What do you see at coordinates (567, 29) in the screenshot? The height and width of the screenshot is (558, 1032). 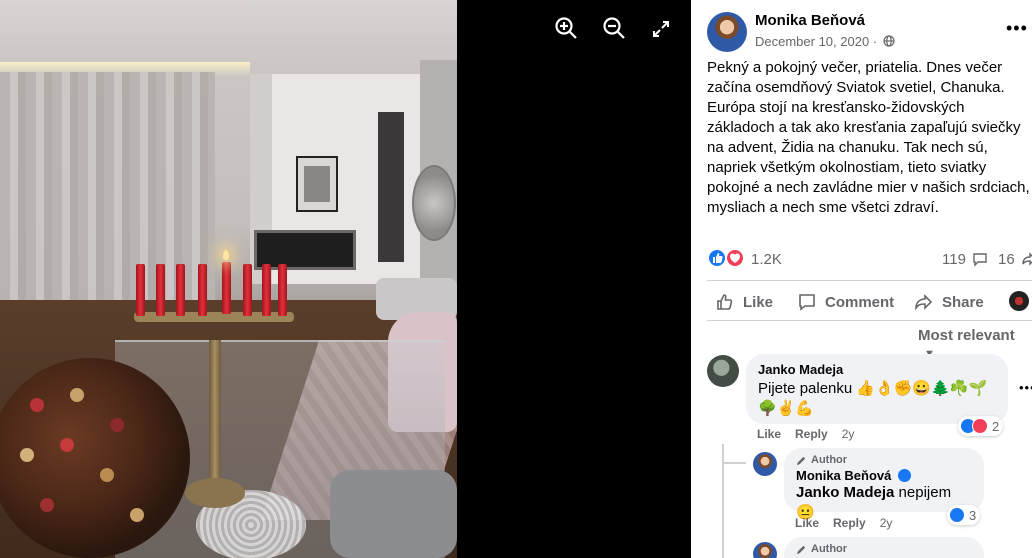 I see `zoom-in-icon` at bounding box center [567, 29].